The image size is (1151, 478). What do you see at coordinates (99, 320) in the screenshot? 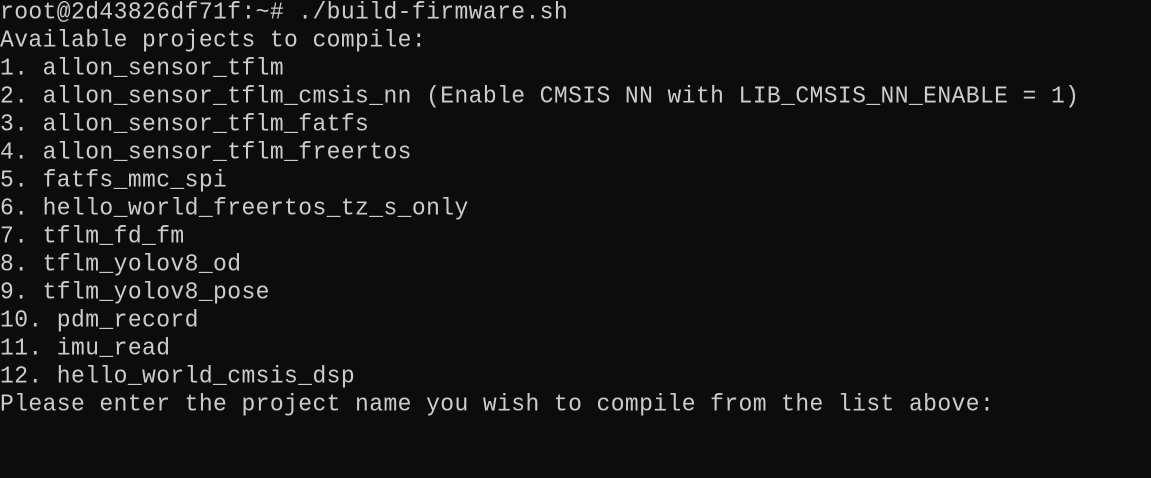
I see `project-item-10: 10. pdm_record` at bounding box center [99, 320].